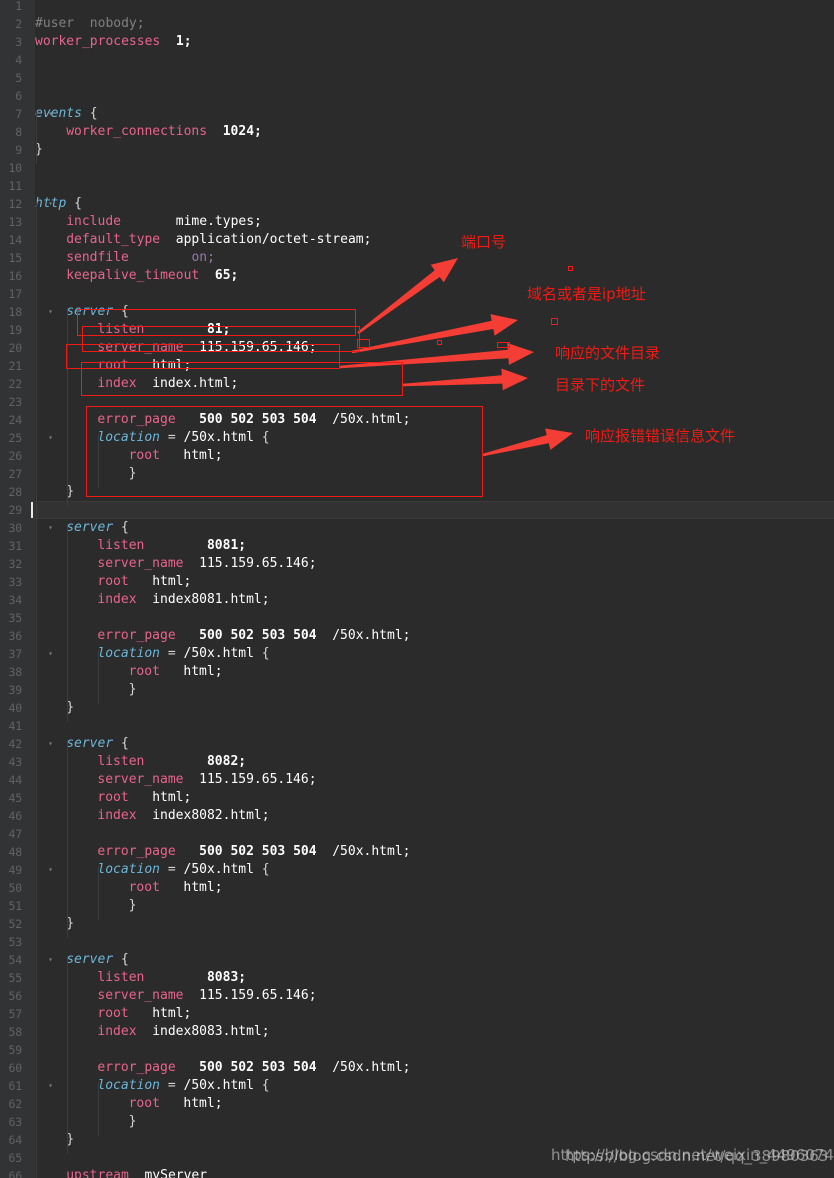 Image resolution: width=834 pixels, height=1178 pixels. Describe the element at coordinates (164, 132) in the screenshot. I see `code-line: worker_connections 1024;` at that location.